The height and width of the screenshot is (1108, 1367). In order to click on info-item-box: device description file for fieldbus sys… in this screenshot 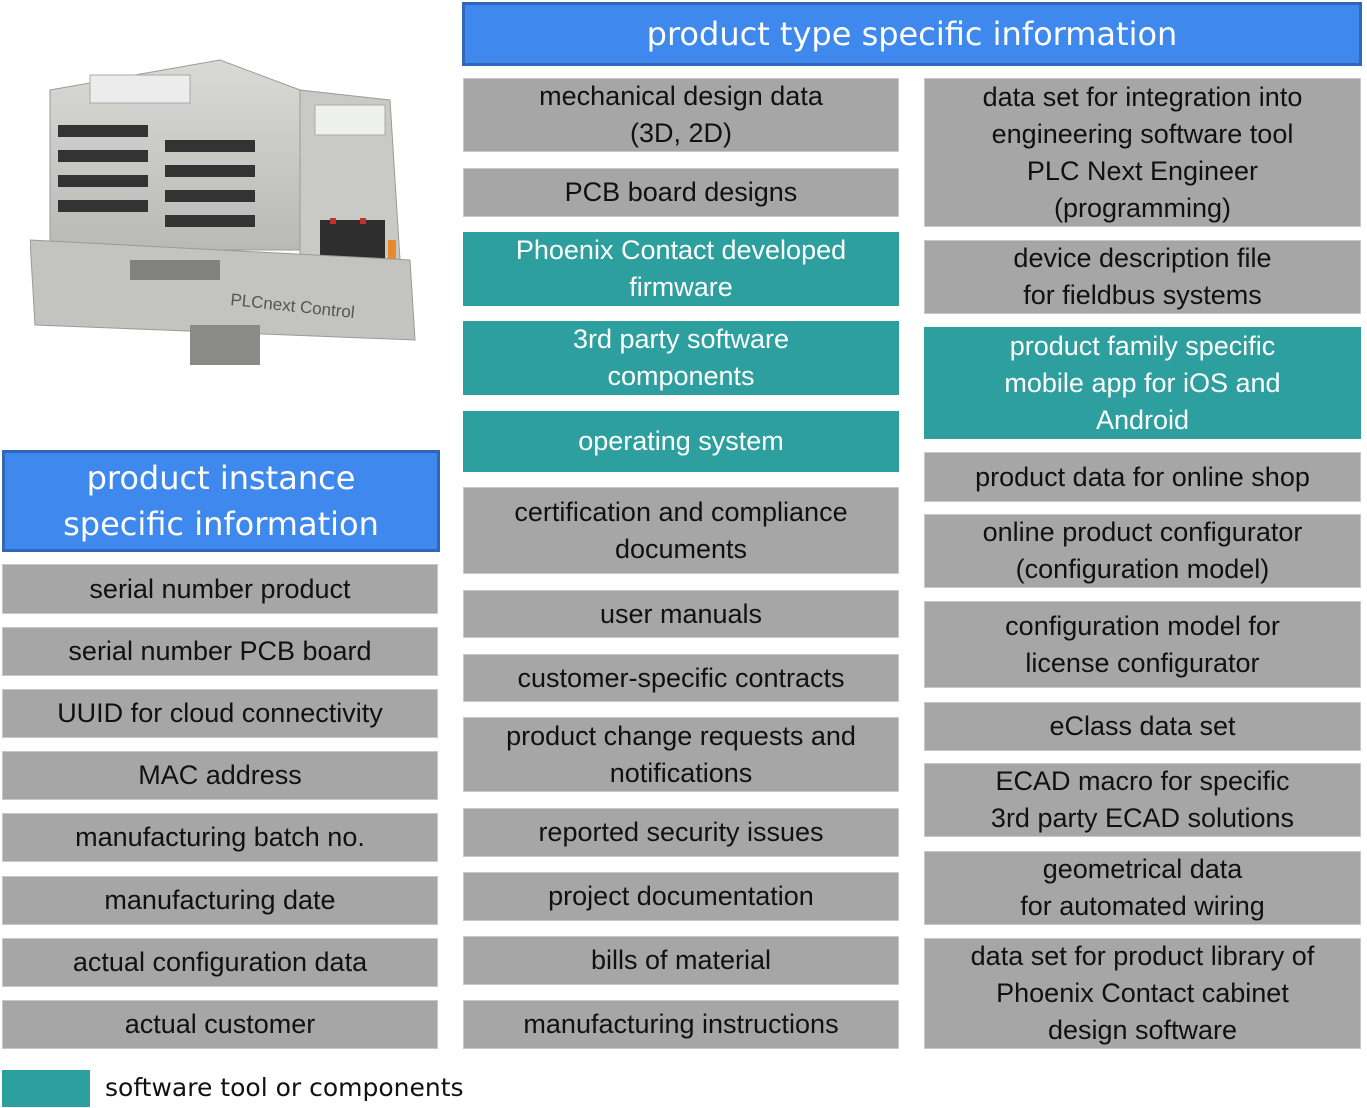, I will do `click(1142, 277)`.